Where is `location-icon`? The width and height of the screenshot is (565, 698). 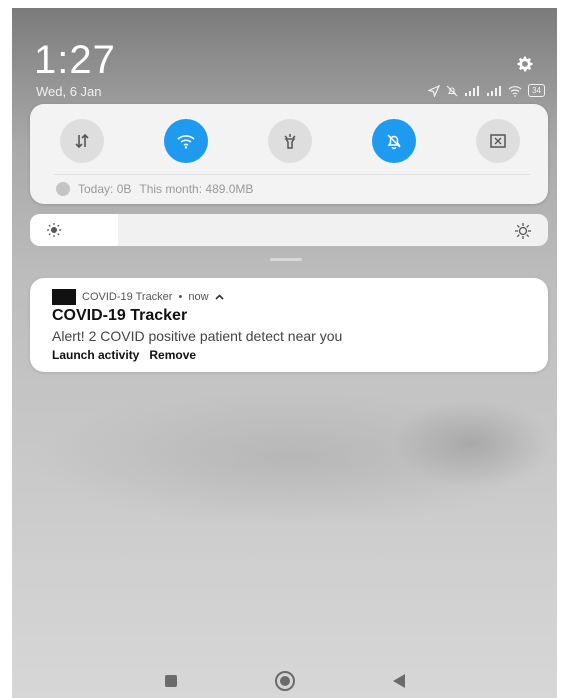 location-icon is located at coordinates (434, 90).